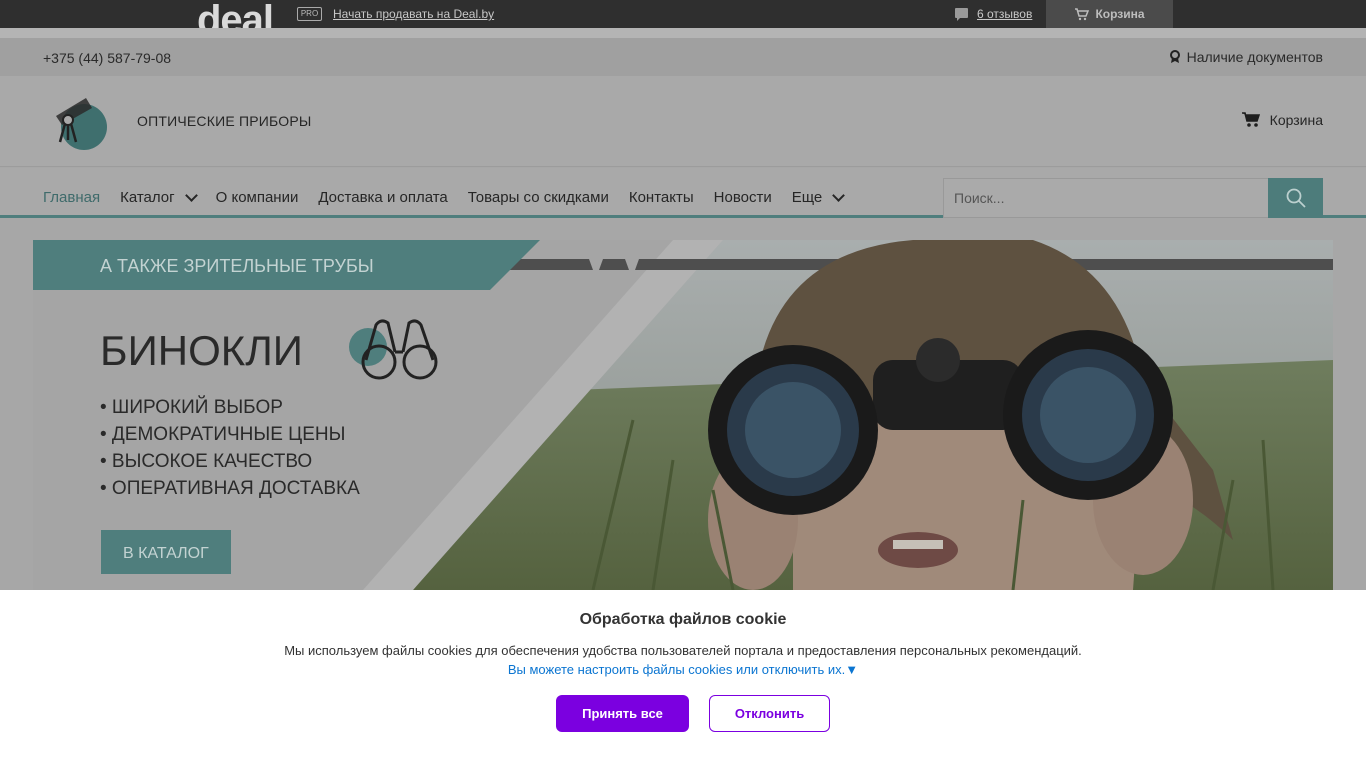 The width and height of the screenshot is (1366, 768). Describe the element at coordinates (382, 197) in the screenshot. I see `nav-item-delivery: Доставка и оплата` at that location.